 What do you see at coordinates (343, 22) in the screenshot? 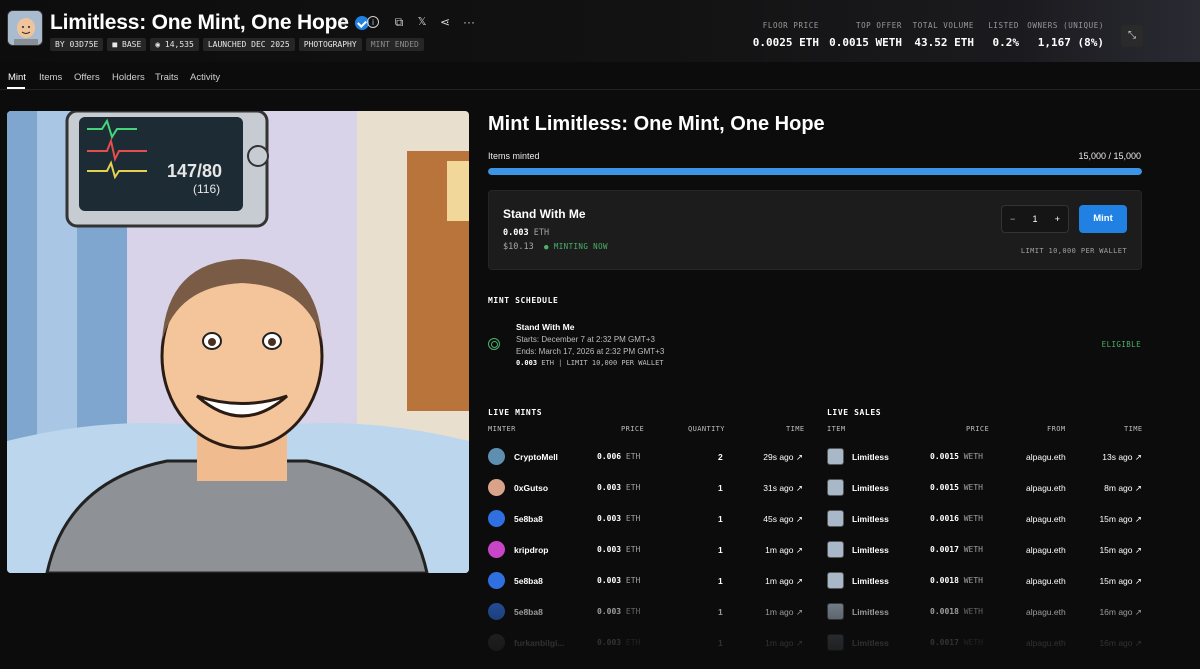
I see `star-icon: ☆` at bounding box center [343, 22].